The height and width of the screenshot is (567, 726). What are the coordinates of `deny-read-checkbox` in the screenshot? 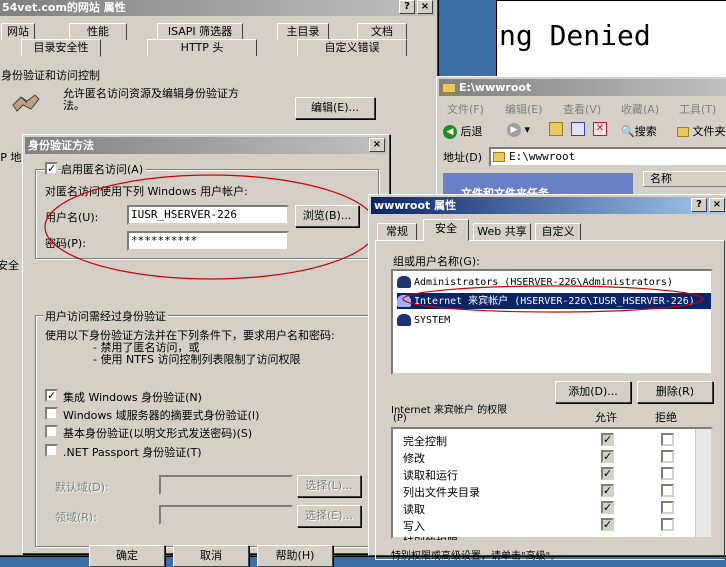 It's located at (667, 507).